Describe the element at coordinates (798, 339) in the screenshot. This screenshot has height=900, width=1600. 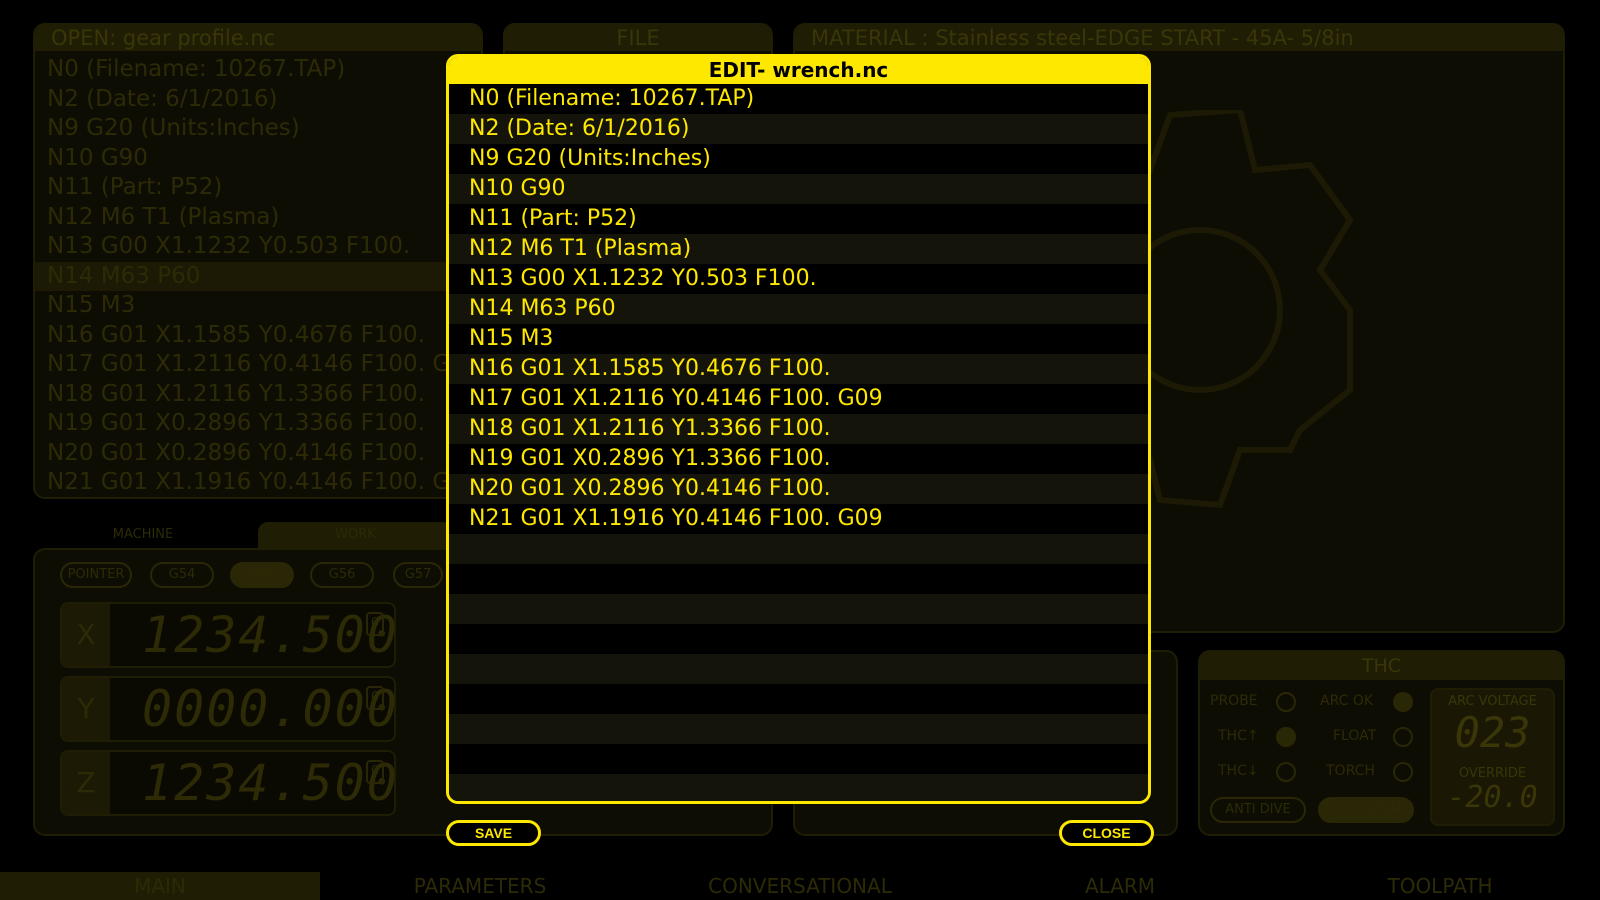
I see `editor-line: N15 M3` at that location.